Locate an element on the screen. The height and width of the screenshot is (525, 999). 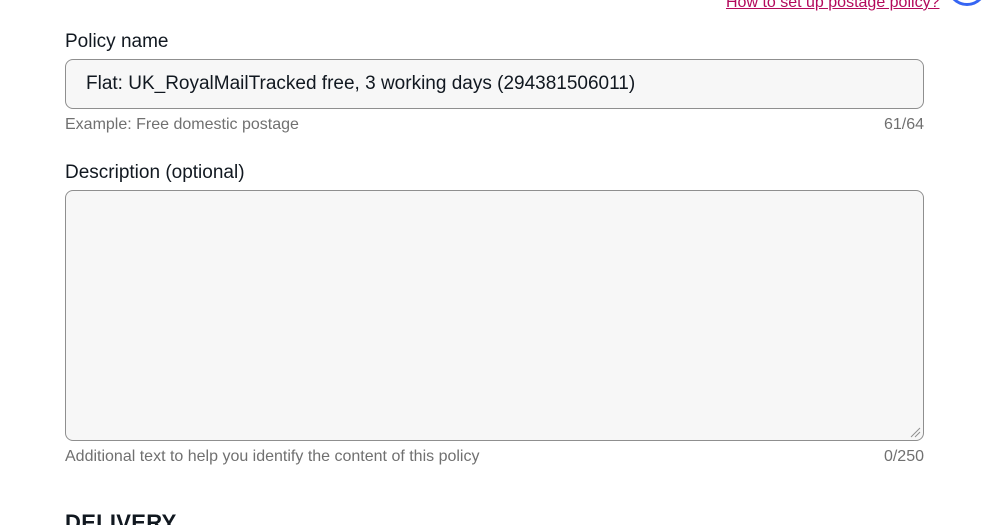
policy-name-label: Policy name is located at coordinates (117, 41).